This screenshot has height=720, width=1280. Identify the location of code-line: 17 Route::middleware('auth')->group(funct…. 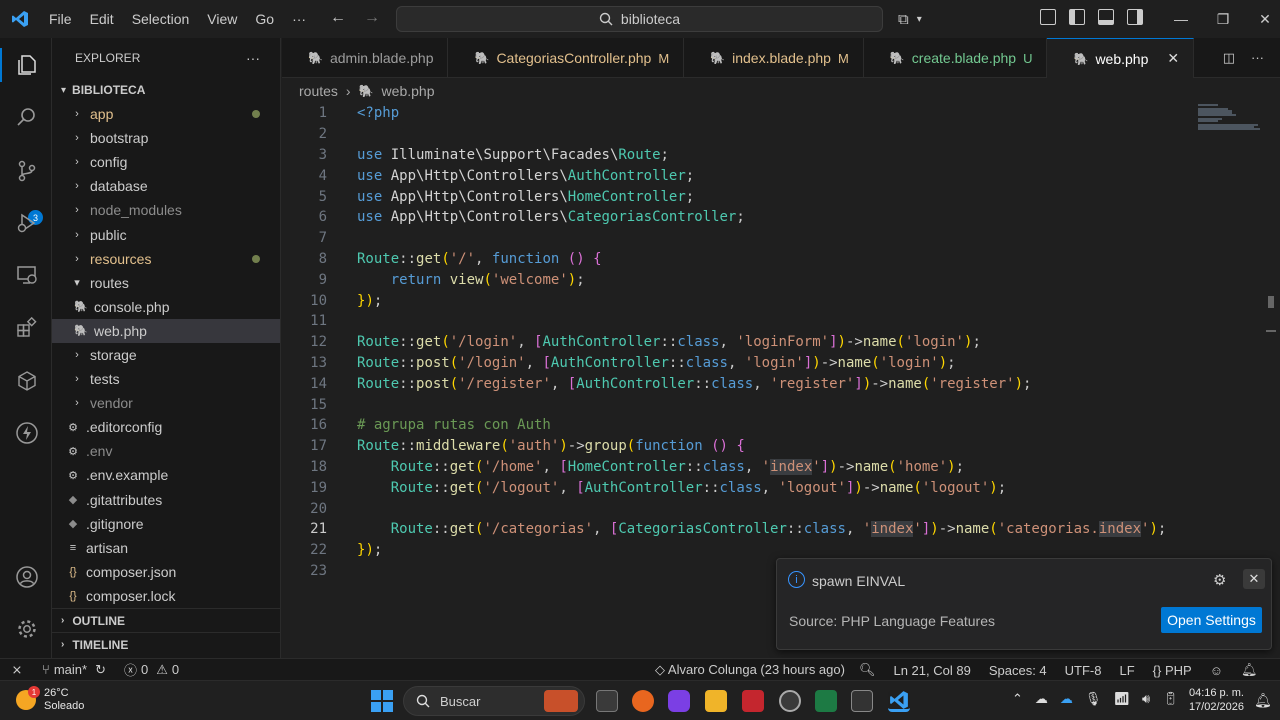
(736, 446).